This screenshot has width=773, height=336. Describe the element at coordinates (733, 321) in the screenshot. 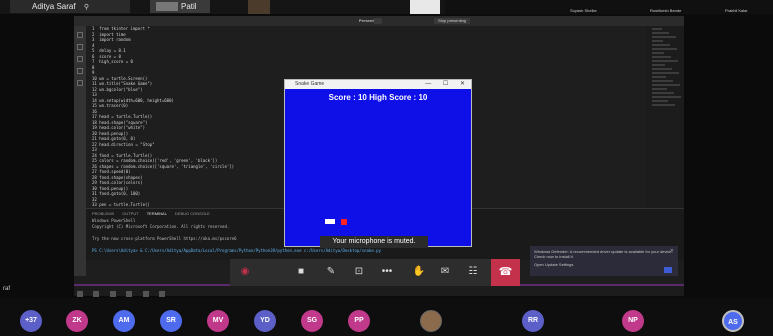

I see `participant-avatar: AS` at that location.